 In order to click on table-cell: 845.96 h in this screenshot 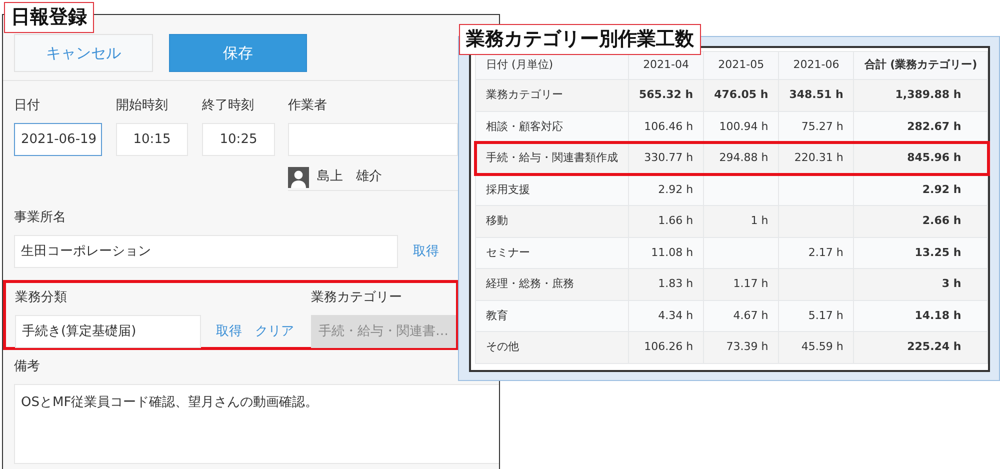, I will do `click(921, 158)`.